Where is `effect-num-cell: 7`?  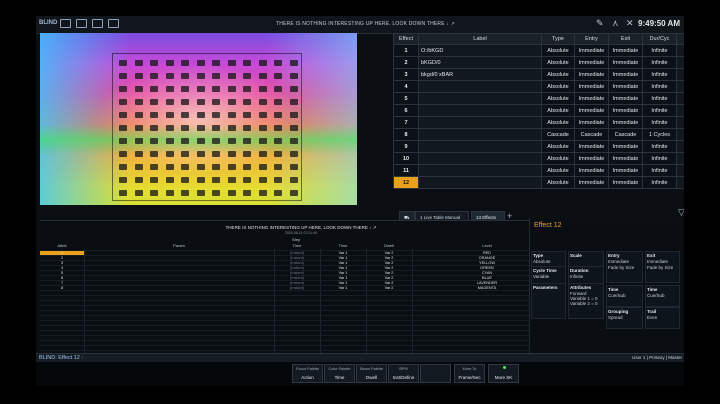 effect-num-cell: 7 is located at coordinates (406, 122).